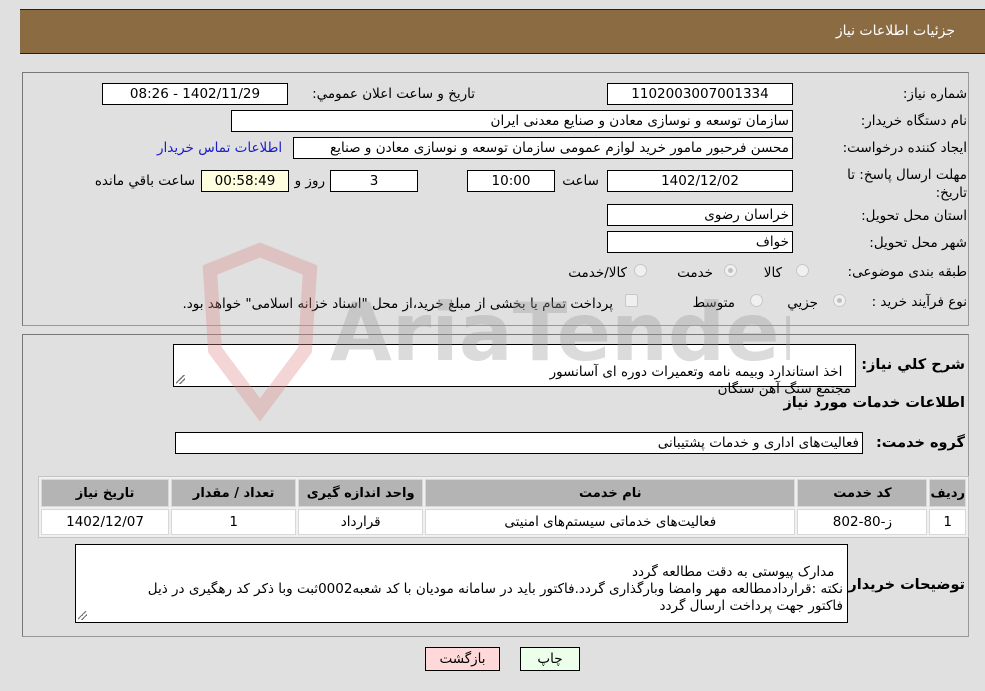 The image size is (985, 691). What do you see at coordinates (756, 300) in the screenshot?
I see `purchase-type-radio-medium` at bounding box center [756, 300].